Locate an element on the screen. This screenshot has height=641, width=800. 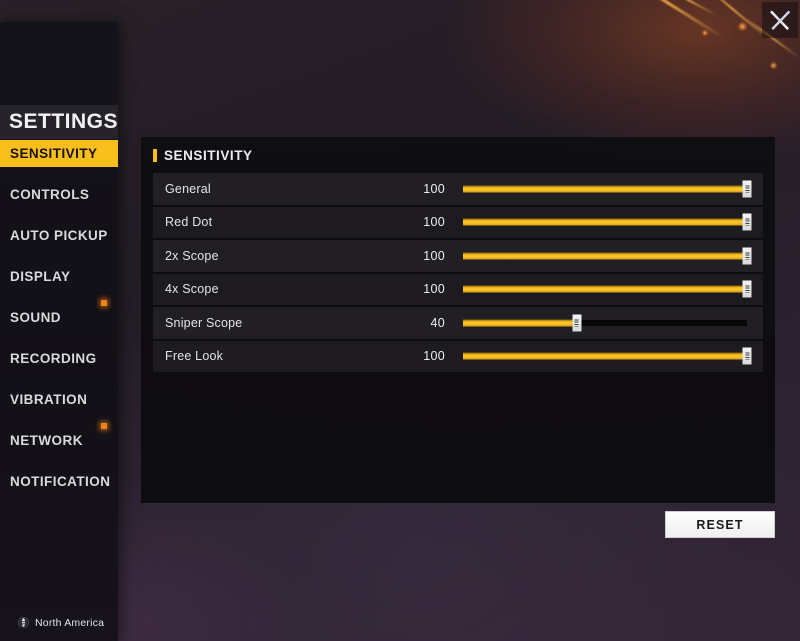
sidebar-item-recording: RECORDING is located at coordinates (59, 358).